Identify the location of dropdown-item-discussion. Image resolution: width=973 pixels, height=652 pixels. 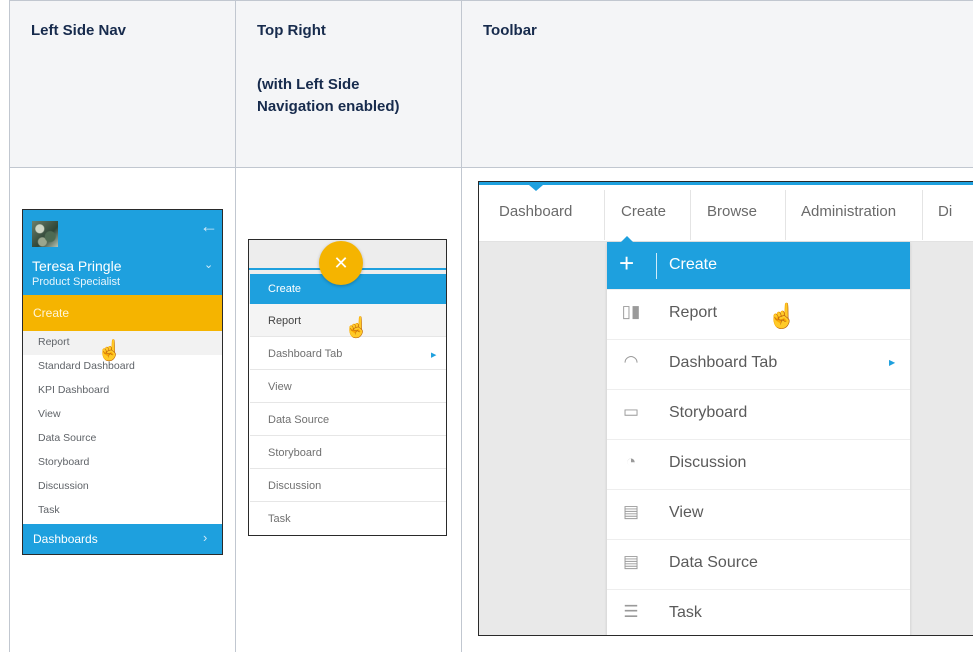
(758, 464).